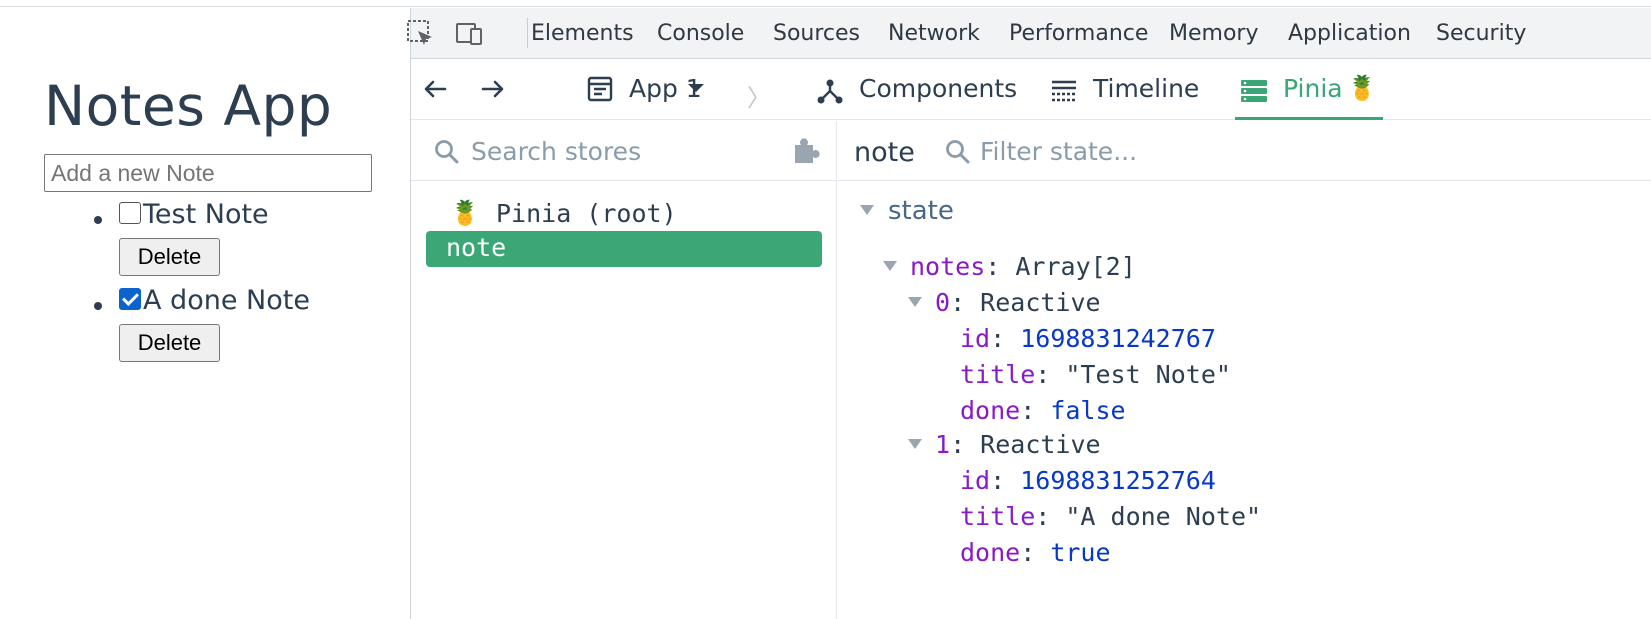  I want to click on state-value: 1698831242767, so click(1118, 338).